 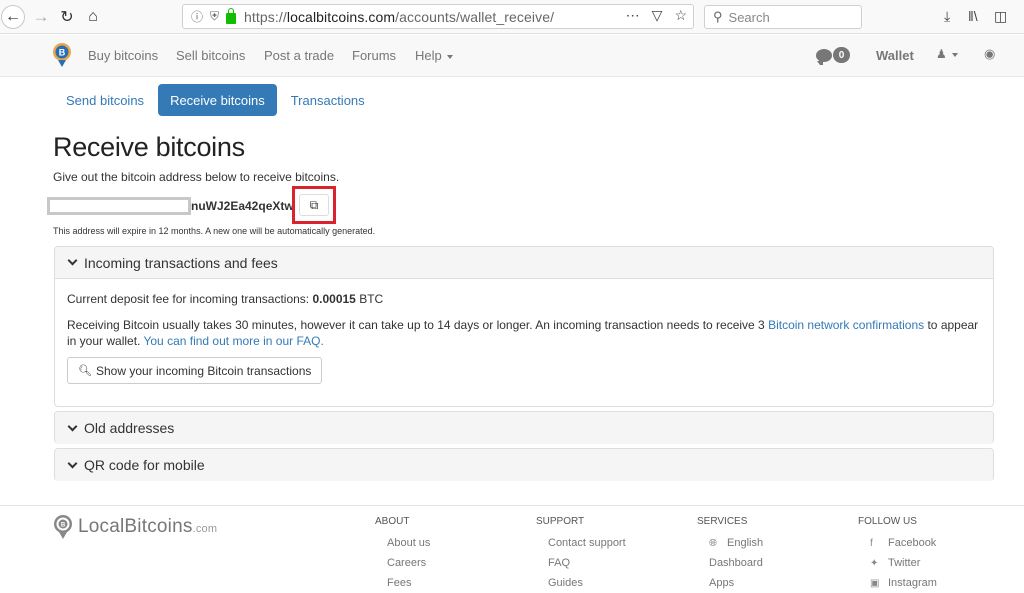 I want to click on bitcoin-address: nuWJ2Ea42qeXtw, so click(x=170, y=206).